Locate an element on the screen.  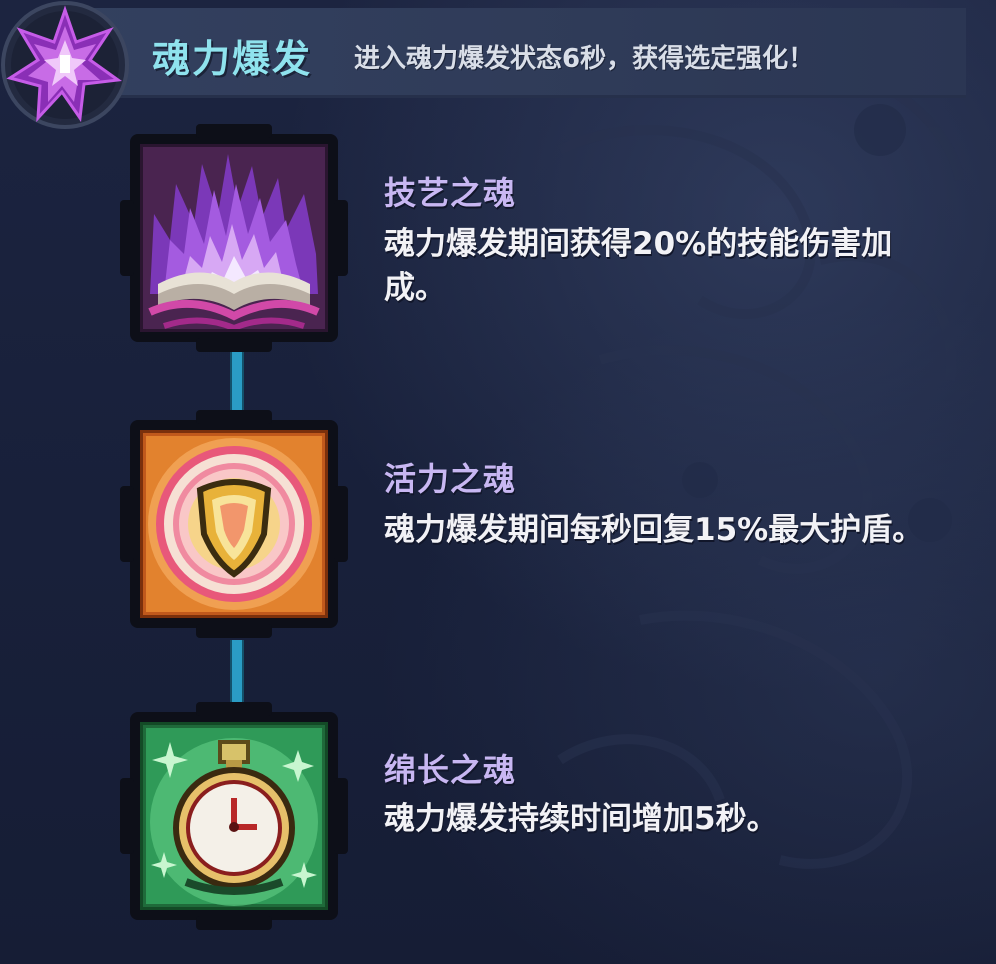
perk-slot-vitality is located at coordinates (234, 524).